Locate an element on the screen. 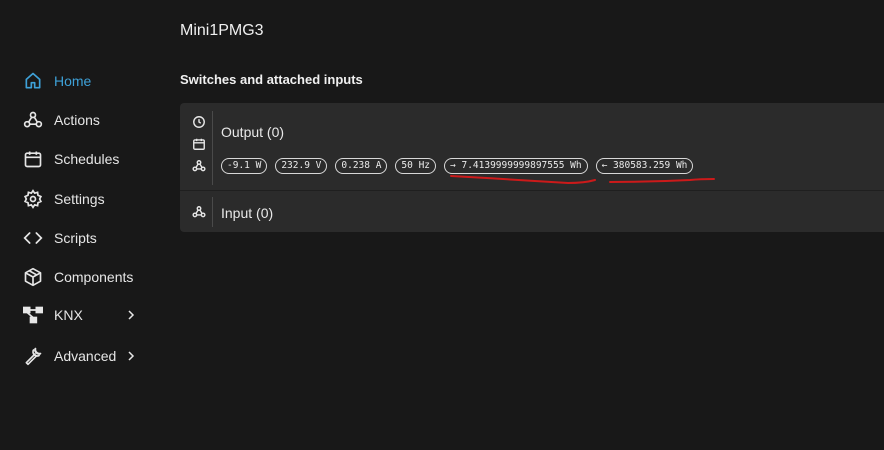 The image size is (884, 450). wrench-icon is located at coordinates (33, 356).